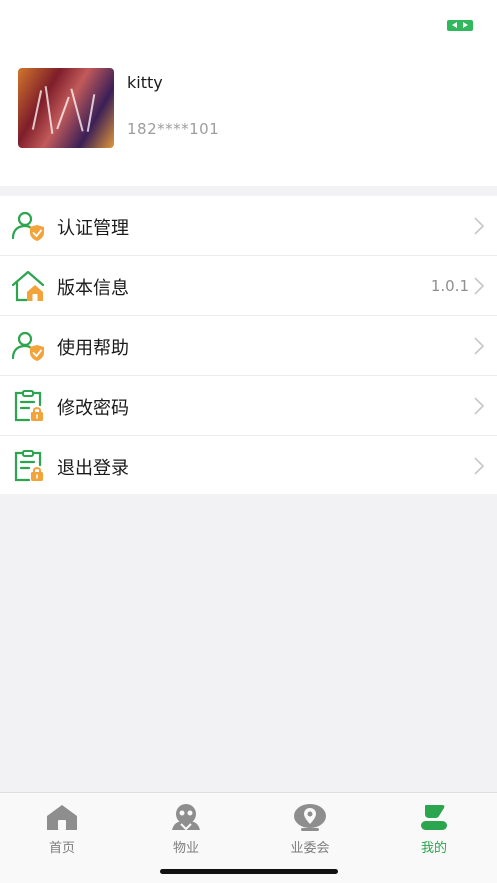  What do you see at coordinates (248, 286) in the screenshot?
I see `menu-item-version: 版本信息 1.0.1` at bounding box center [248, 286].